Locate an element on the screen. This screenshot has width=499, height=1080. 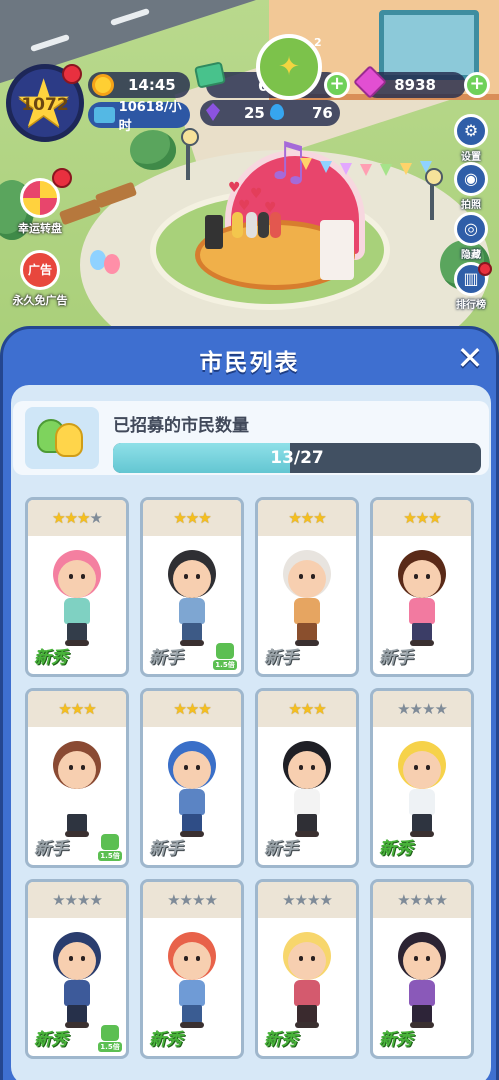
income-icon is located at coordinates (104, 115).